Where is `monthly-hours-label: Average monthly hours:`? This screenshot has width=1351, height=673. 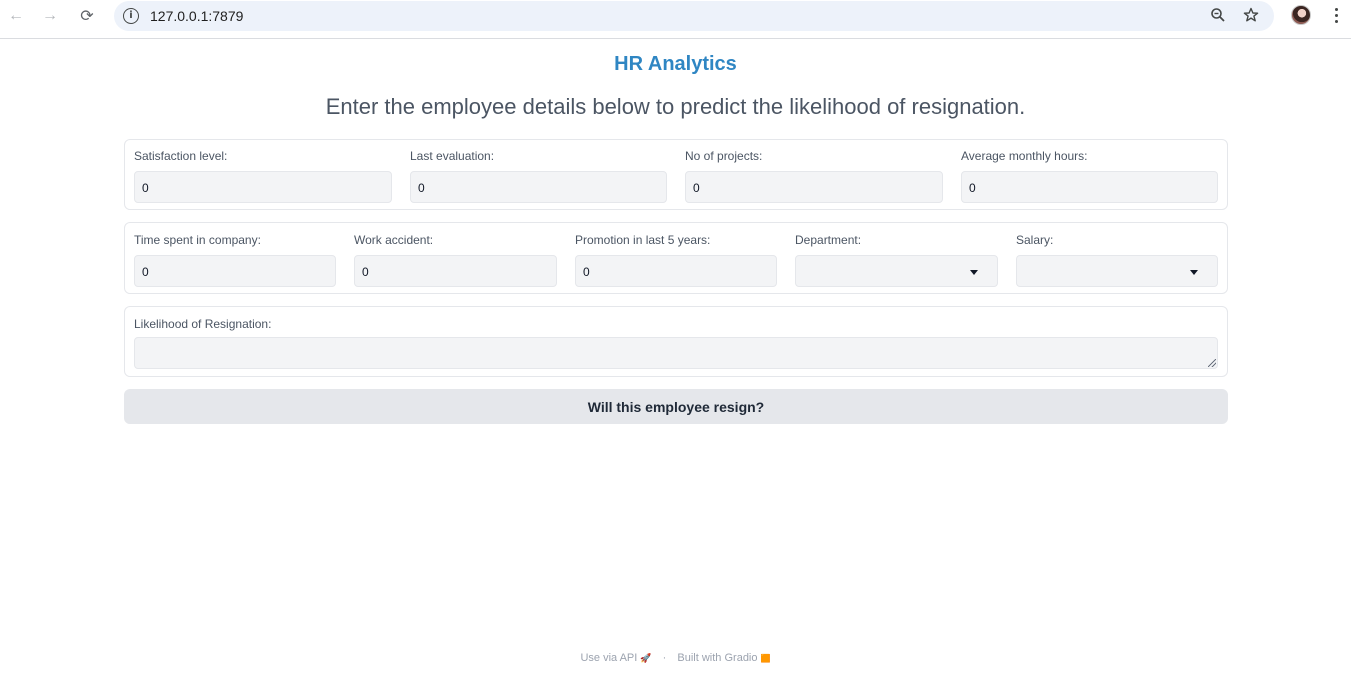 monthly-hours-label: Average monthly hours: is located at coordinates (1024, 156).